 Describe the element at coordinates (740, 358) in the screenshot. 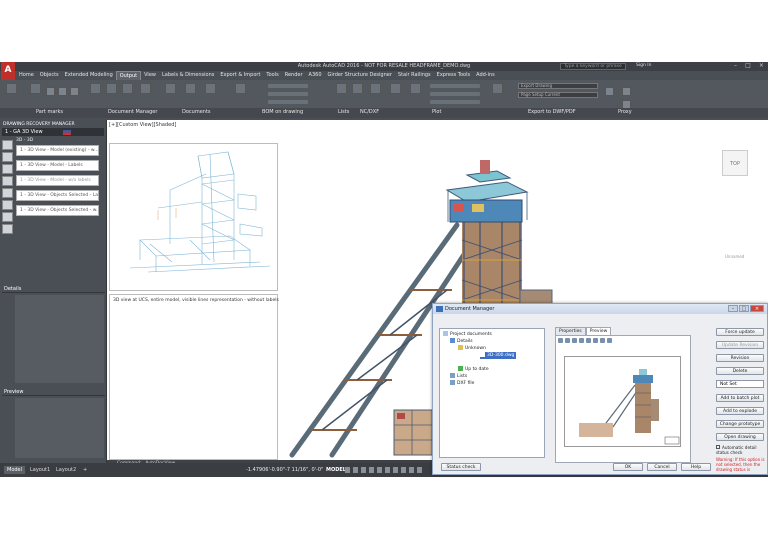

I see `revision-button: Revision` at that location.